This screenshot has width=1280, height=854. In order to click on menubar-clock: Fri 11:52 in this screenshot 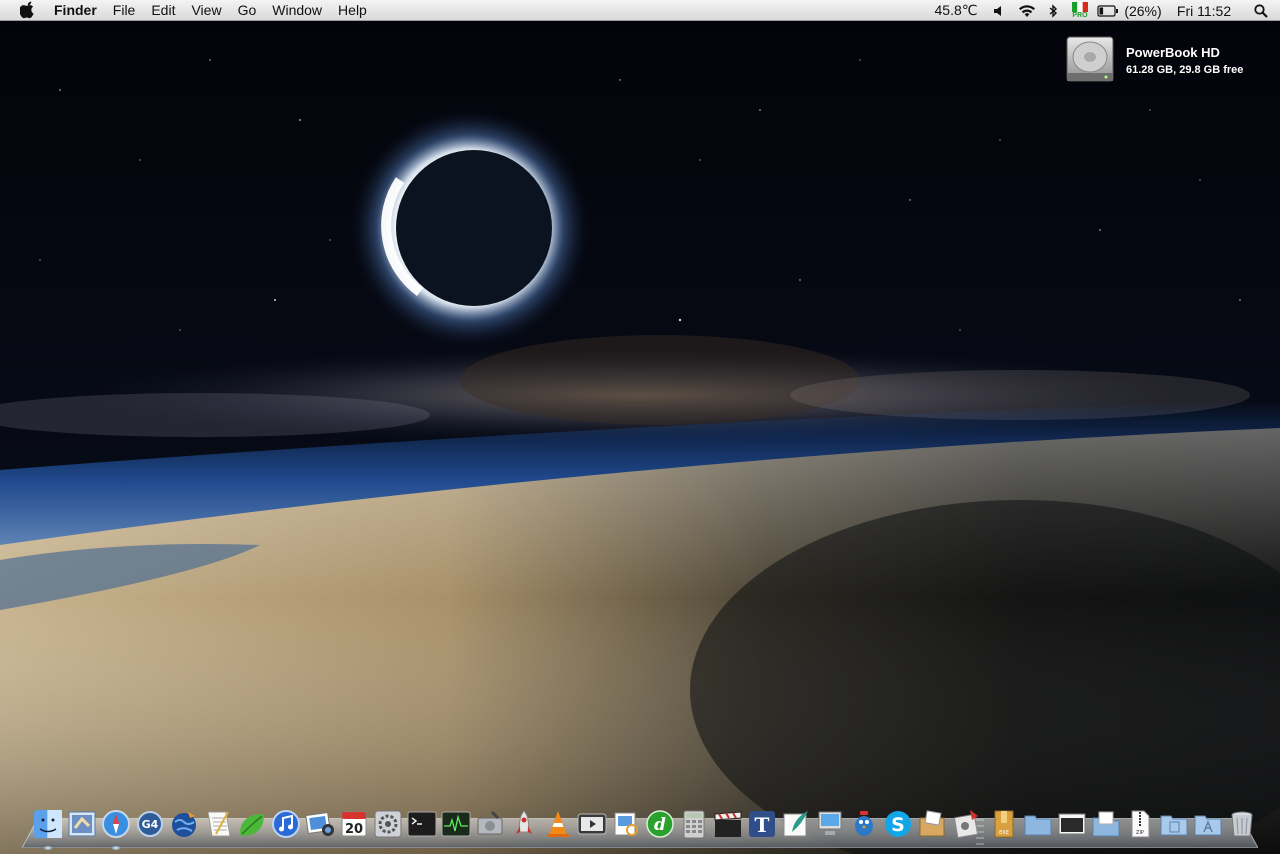, I will do `click(1204, 10)`.